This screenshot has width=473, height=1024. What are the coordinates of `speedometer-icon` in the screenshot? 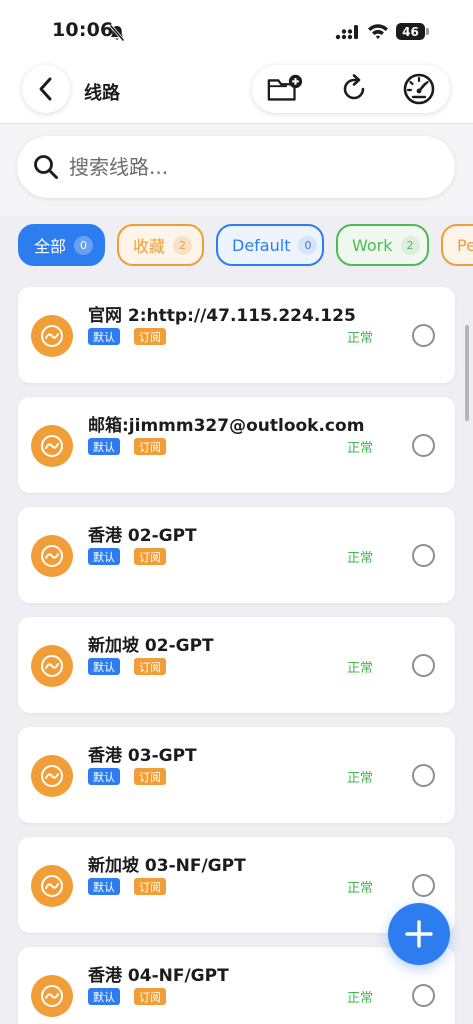 It's located at (419, 89).